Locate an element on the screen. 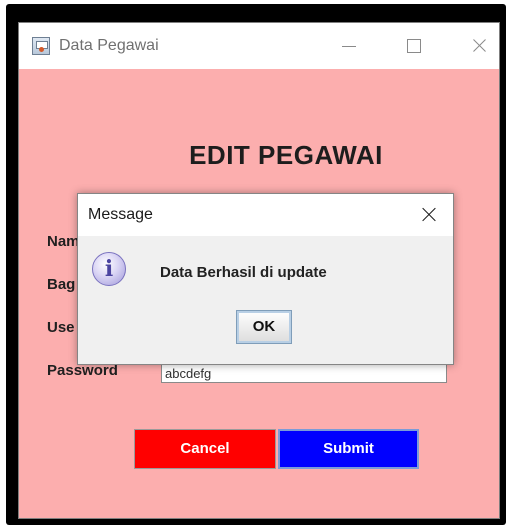 The image size is (512, 529). dialog-message: Data Berhasil di update is located at coordinates (243, 272).